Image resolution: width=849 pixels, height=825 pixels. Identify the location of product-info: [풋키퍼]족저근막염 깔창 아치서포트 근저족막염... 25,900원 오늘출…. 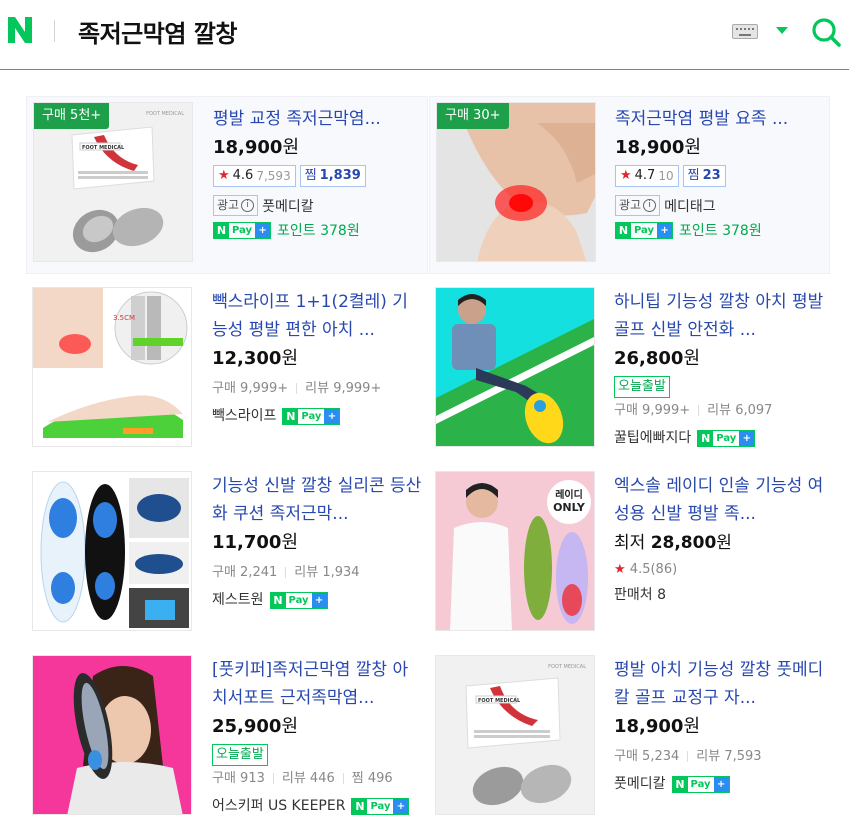
(317, 737).